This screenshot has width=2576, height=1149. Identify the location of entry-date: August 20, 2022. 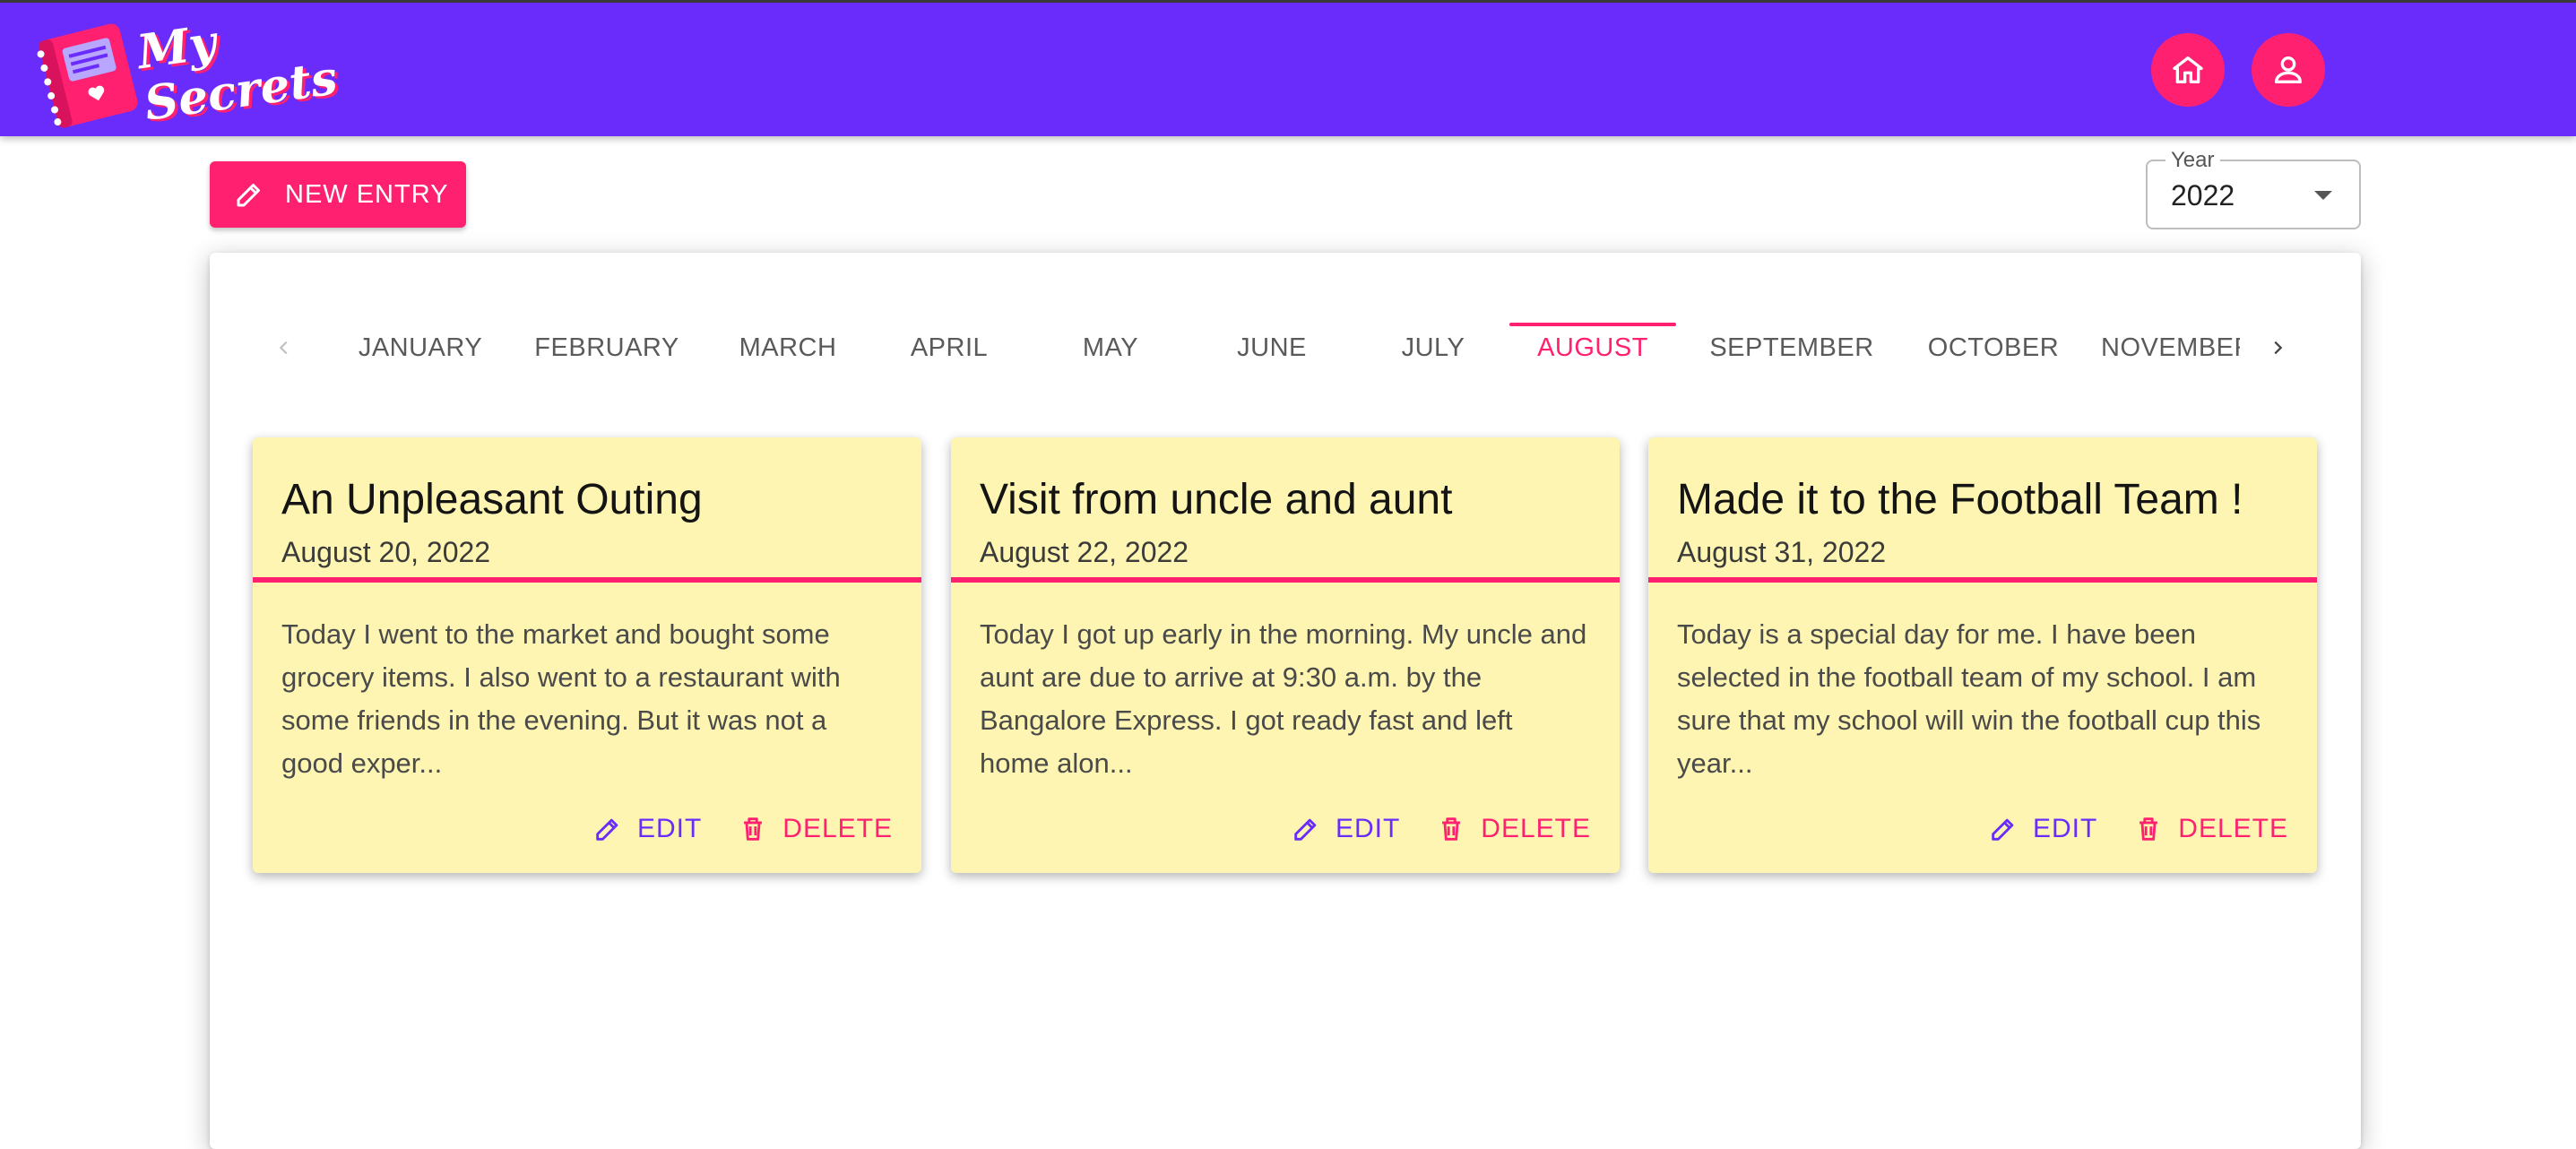
(386, 552).